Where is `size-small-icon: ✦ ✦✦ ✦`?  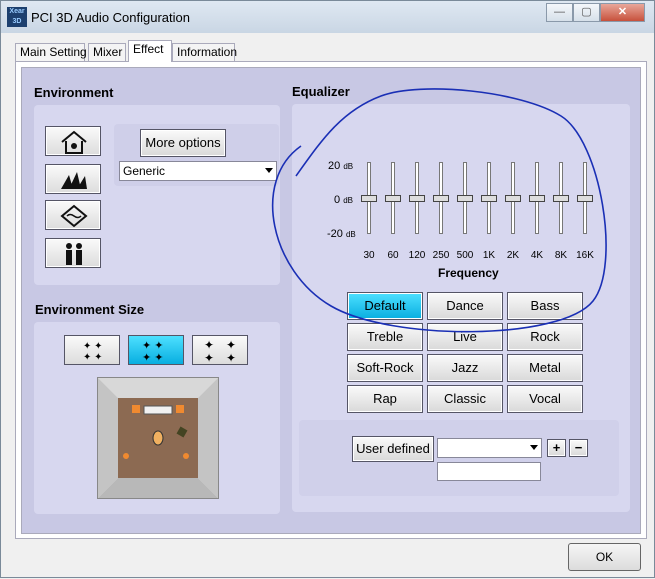
size-small-icon: ✦ ✦✦ ✦ is located at coordinates (93, 352).